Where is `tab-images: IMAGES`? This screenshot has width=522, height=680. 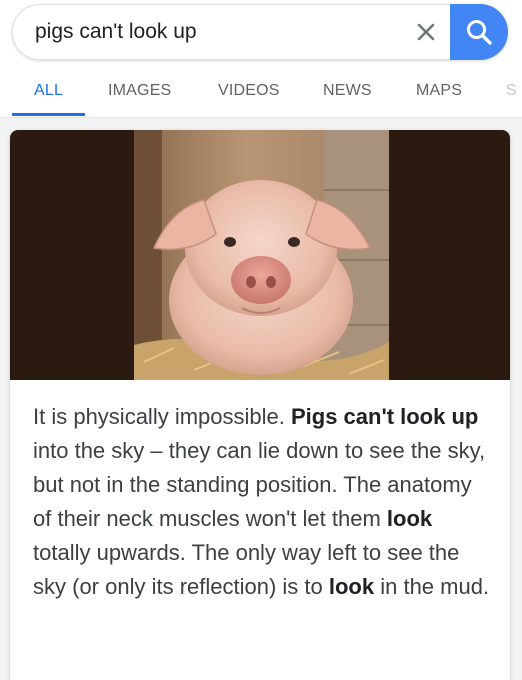 tab-images: IMAGES is located at coordinates (139, 91).